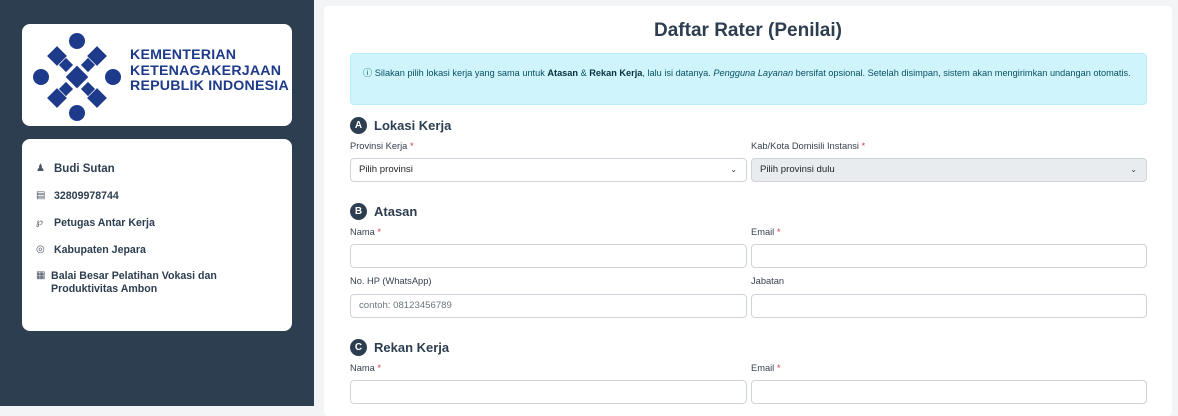 Image resolution: width=1178 pixels, height=416 pixels. I want to click on section-badge-a: A, so click(358, 125).